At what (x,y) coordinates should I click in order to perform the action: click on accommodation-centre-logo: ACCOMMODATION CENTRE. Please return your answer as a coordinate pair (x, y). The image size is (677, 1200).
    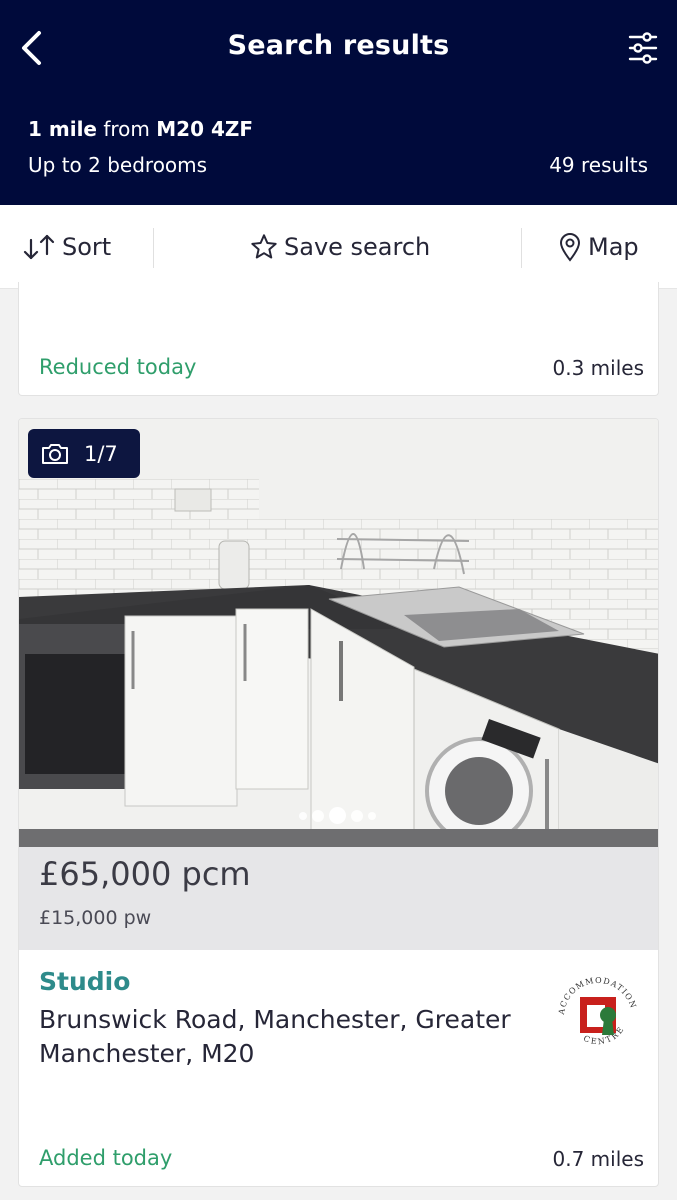
    Looking at the image, I should click on (597, 1011).